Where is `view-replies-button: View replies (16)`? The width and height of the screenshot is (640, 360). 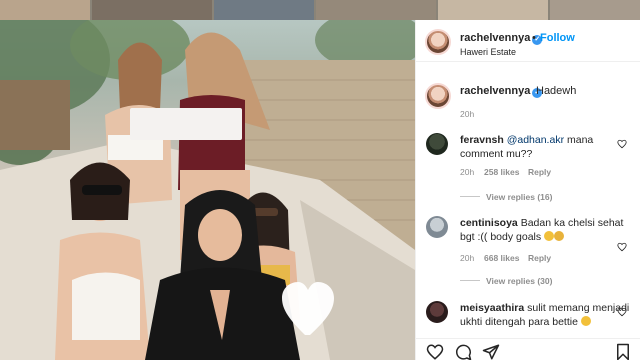
view-replies-button: View replies (16) is located at coordinates (506, 197).